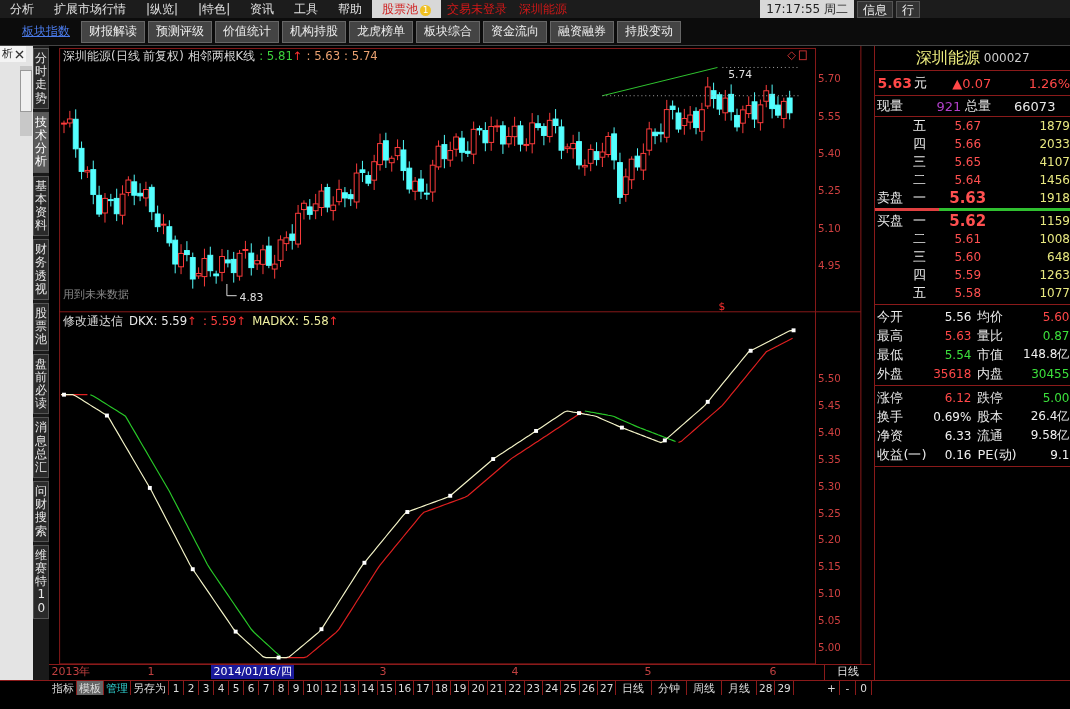 The width and height of the screenshot is (1070, 709). What do you see at coordinates (792, 56) in the screenshot?
I see `diamond-icon` at bounding box center [792, 56].